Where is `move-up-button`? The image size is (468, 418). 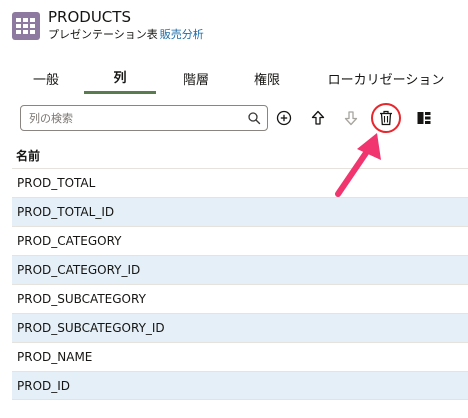
move-up-button is located at coordinates (318, 118).